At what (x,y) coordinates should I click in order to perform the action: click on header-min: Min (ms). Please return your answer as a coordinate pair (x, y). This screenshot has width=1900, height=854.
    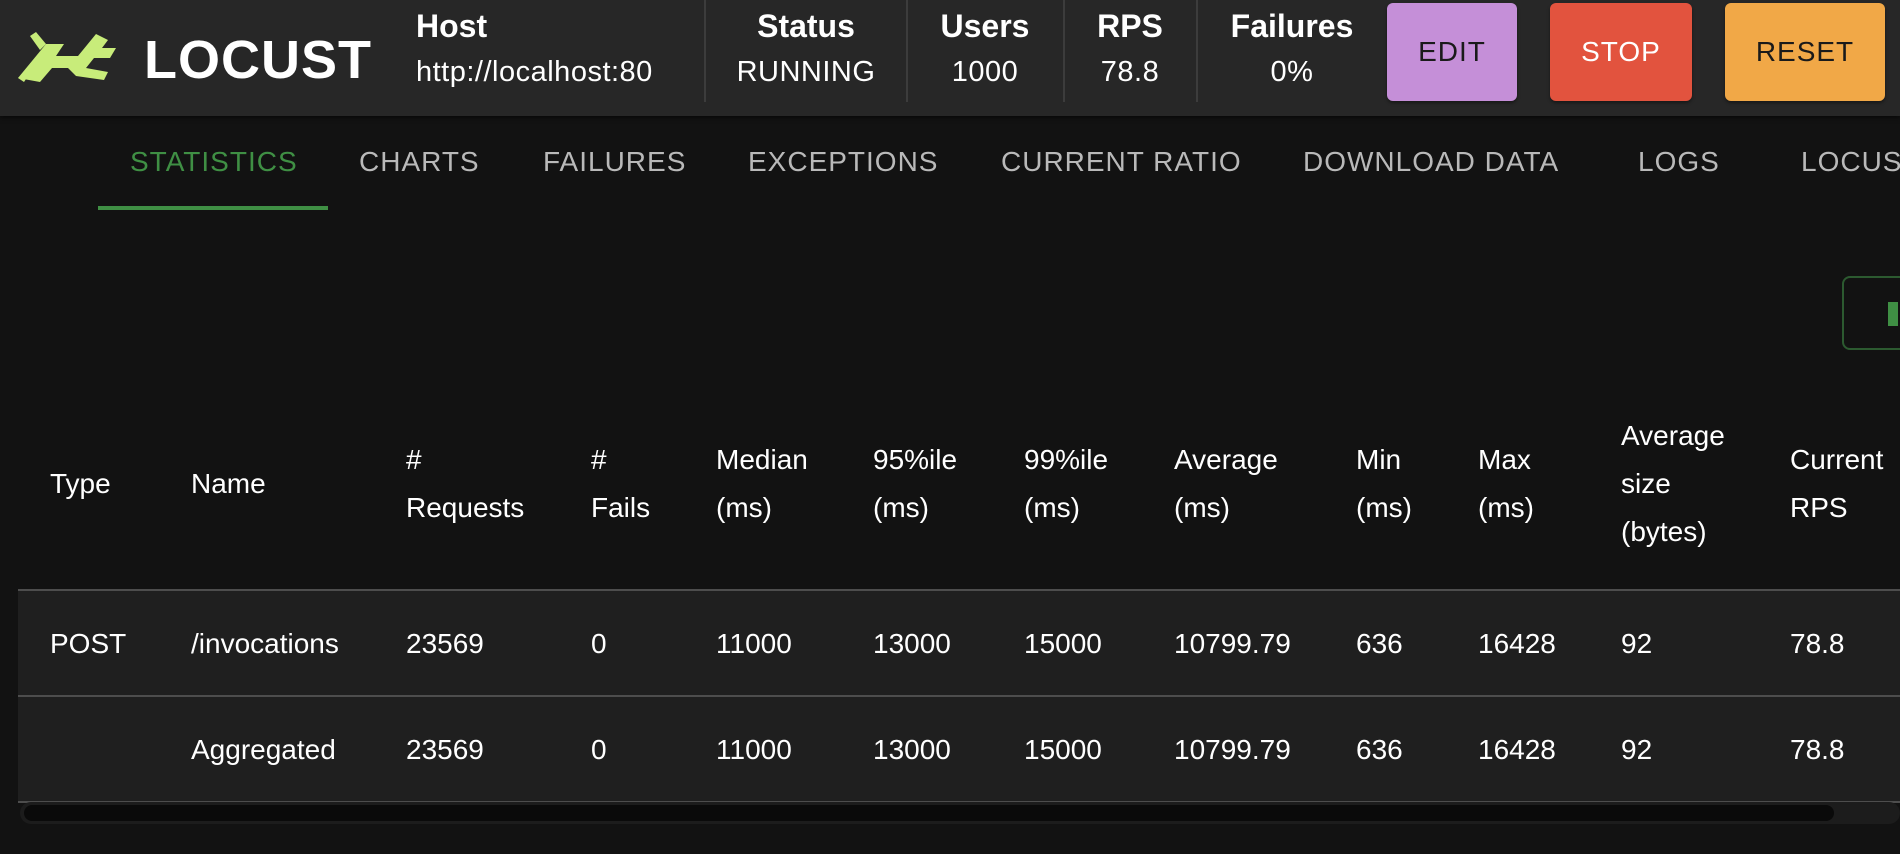
    Looking at the image, I should click on (1384, 484).